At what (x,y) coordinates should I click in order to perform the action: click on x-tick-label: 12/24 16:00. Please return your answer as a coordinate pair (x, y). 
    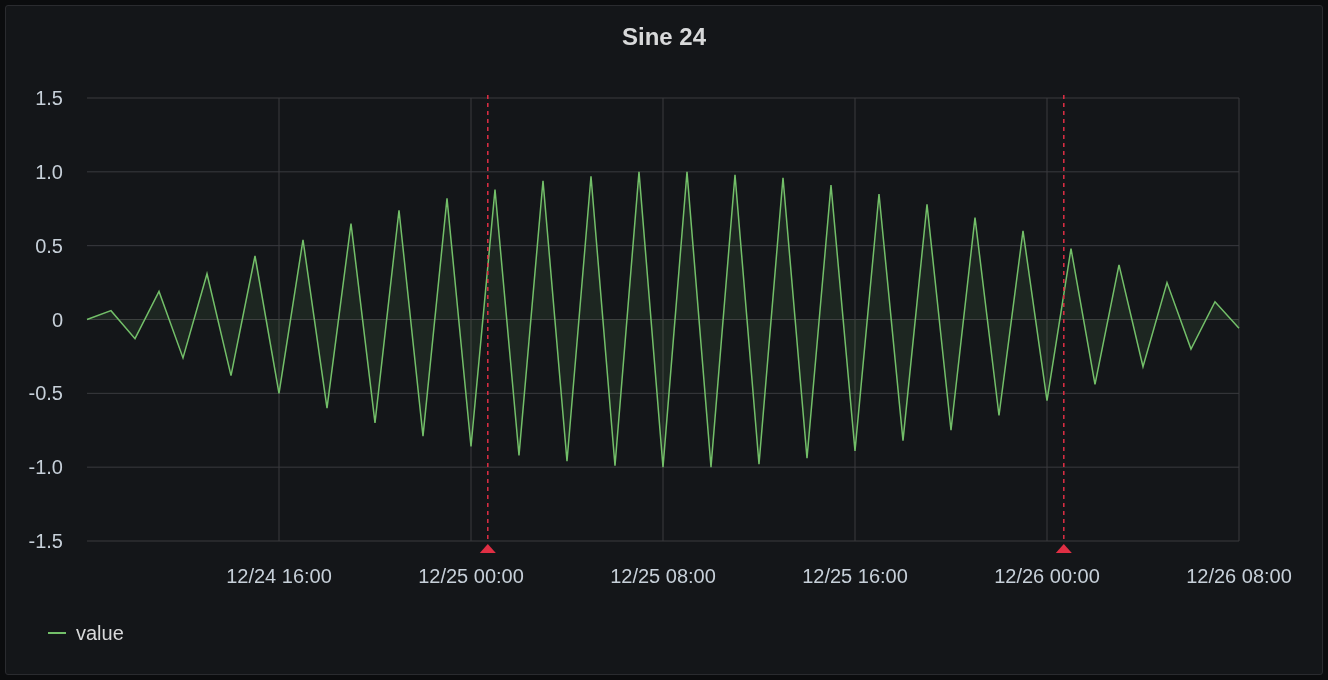
    Looking at the image, I should click on (279, 576).